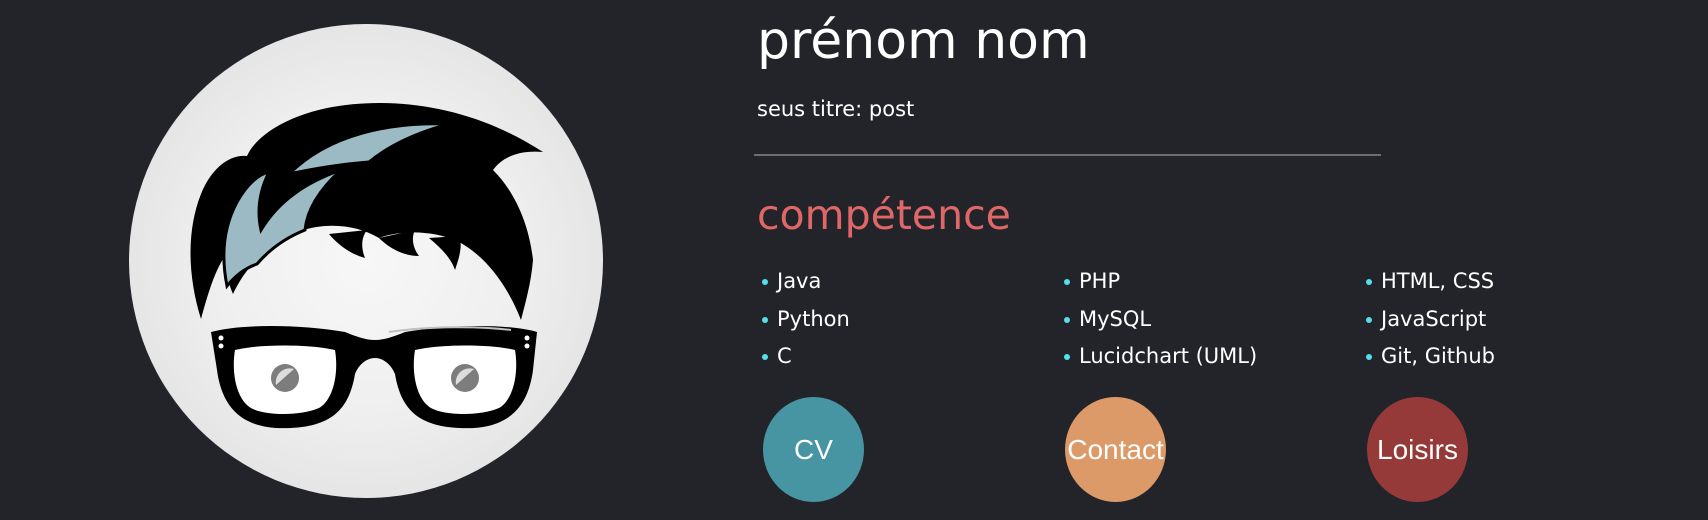 The image size is (1708, 520). Describe the element at coordinates (1158, 282) in the screenshot. I see `skill-item: PHP` at that location.